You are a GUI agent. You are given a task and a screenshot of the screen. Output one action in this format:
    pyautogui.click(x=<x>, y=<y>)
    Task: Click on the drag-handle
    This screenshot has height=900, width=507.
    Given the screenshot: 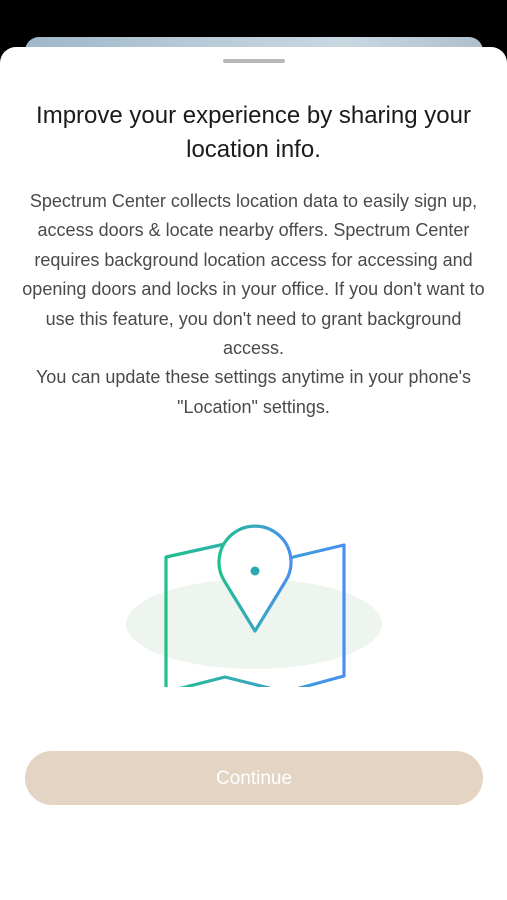 What is the action you would take?
    pyautogui.click(x=254, y=61)
    